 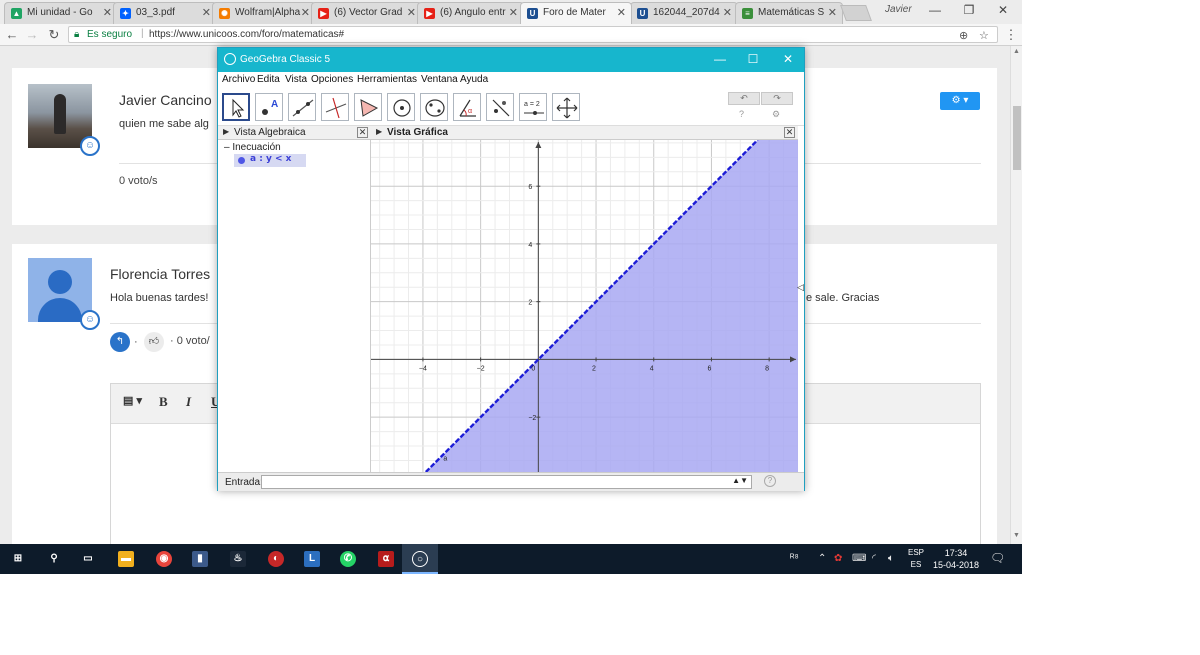 I want to click on tool-move-graphics, so click(x=566, y=107).